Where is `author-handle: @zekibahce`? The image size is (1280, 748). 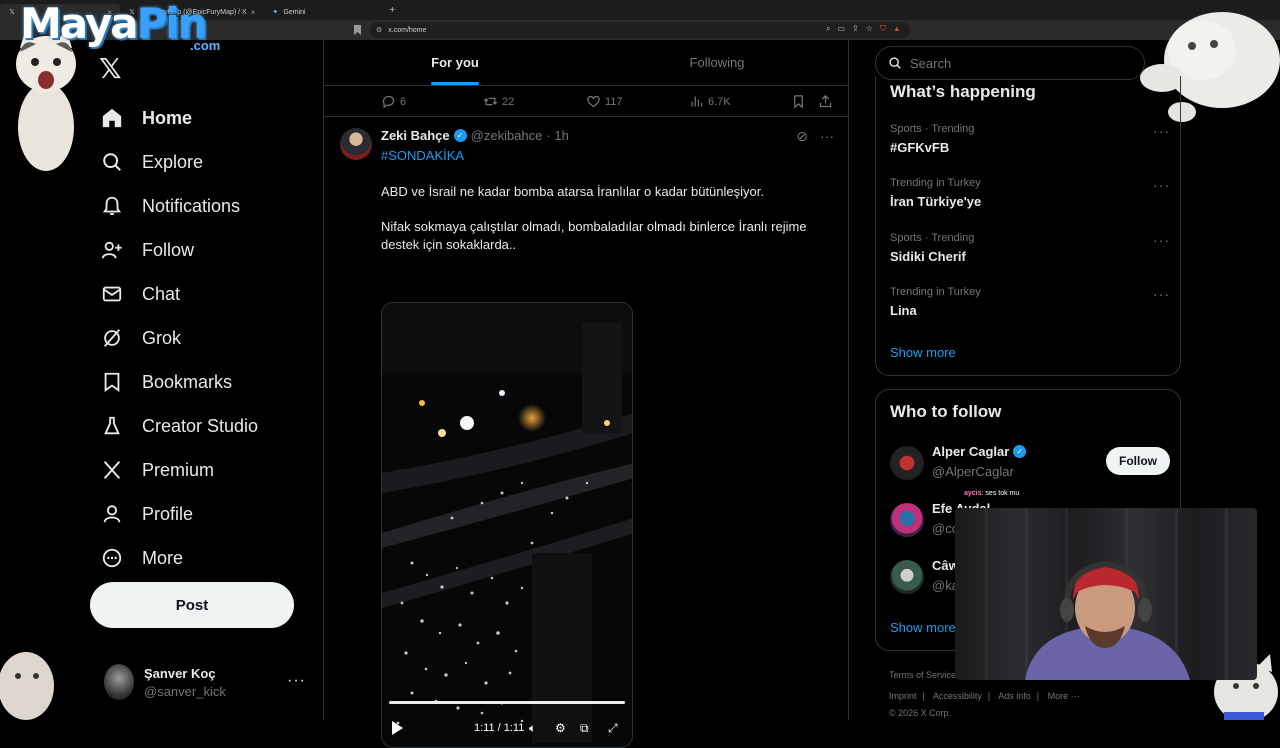
author-handle: @zekibahce is located at coordinates (507, 135).